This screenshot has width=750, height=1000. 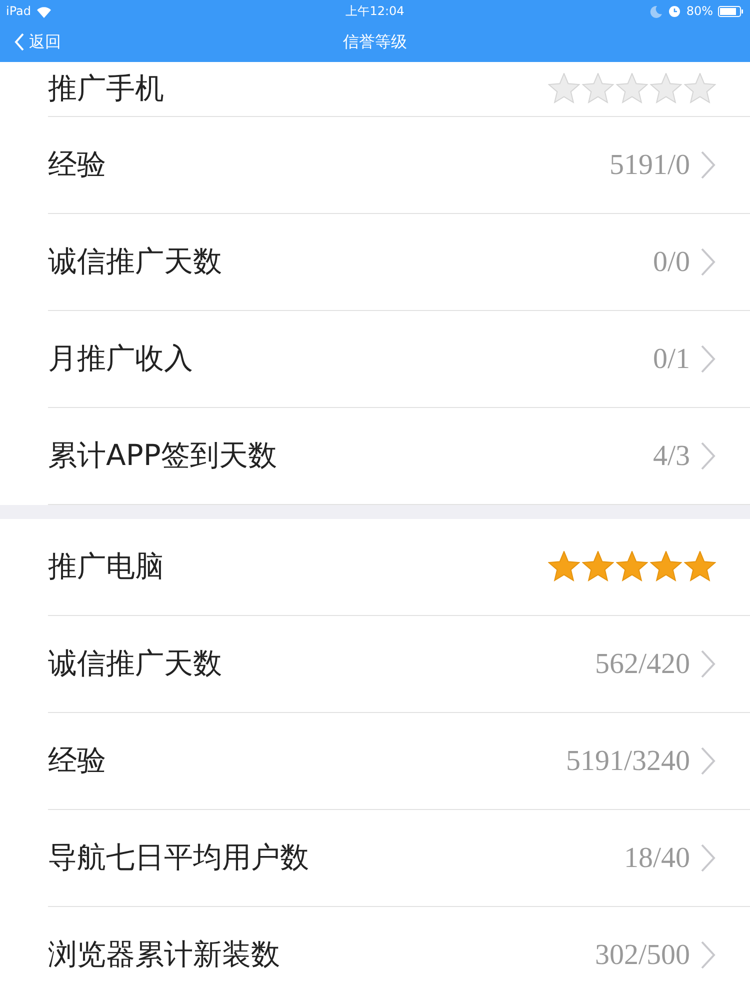 What do you see at coordinates (671, 262) in the screenshot?
I see `row-value: 0/0` at bounding box center [671, 262].